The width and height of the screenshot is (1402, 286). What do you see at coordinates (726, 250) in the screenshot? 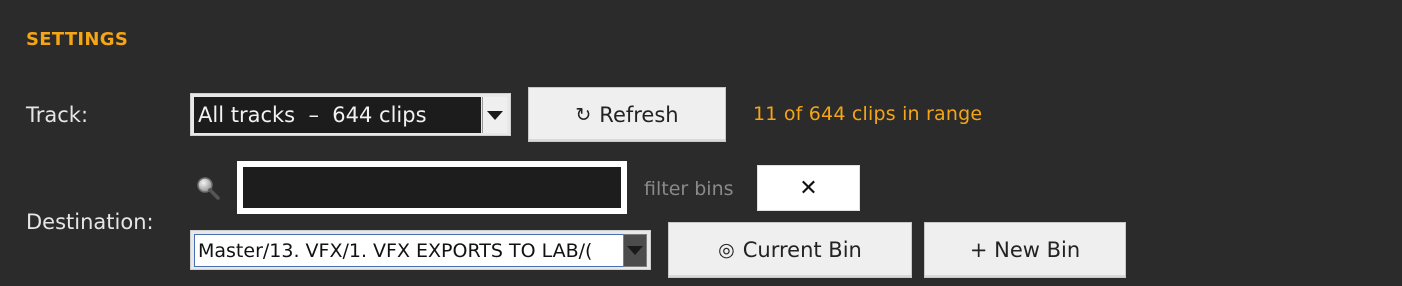
I see `target-icon: ◎` at bounding box center [726, 250].